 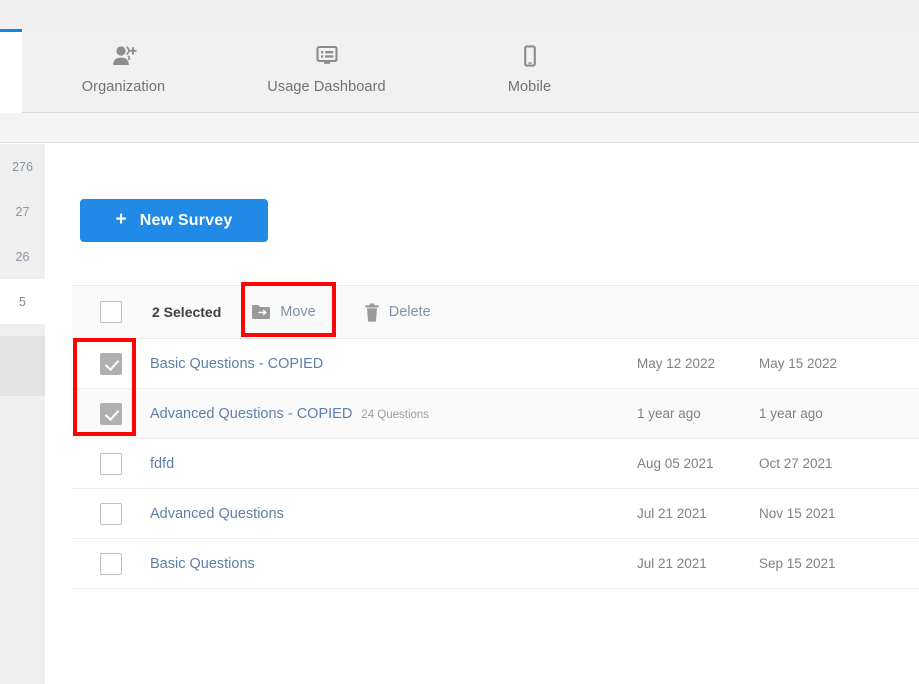 I want to click on move-label: Move, so click(x=298, y=312).